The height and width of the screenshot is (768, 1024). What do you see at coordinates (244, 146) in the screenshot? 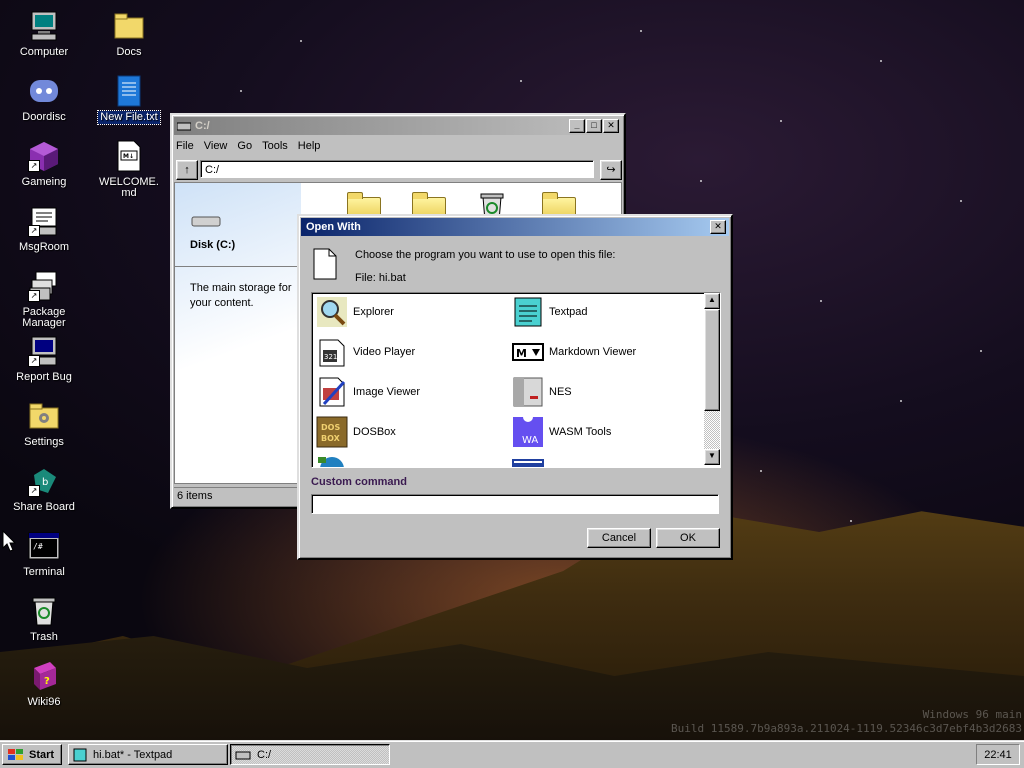
I see `menu-go: Go` at bounding box center [244, 146].